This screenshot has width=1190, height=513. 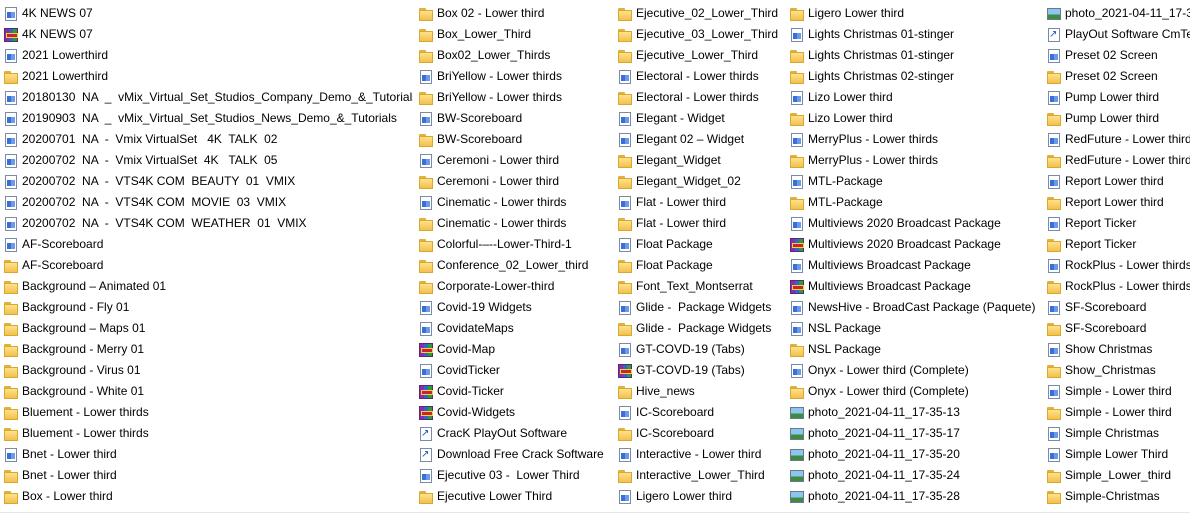 What do you see at coordinates (515, 160) in the screenshot?
I see `file-item: Ceremoni - Lower third` at bounding box center [515, 160].